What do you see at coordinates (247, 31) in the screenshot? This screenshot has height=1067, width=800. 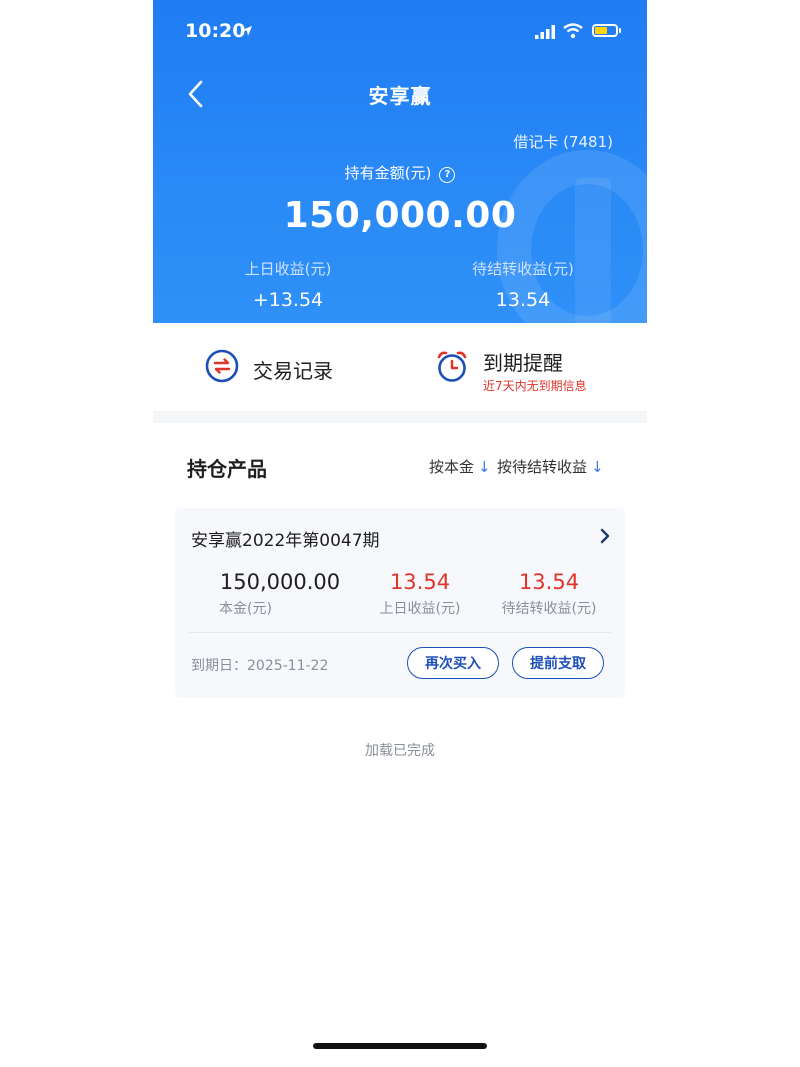 I see `location-arrow-icon` at bounding box center [247, 31].